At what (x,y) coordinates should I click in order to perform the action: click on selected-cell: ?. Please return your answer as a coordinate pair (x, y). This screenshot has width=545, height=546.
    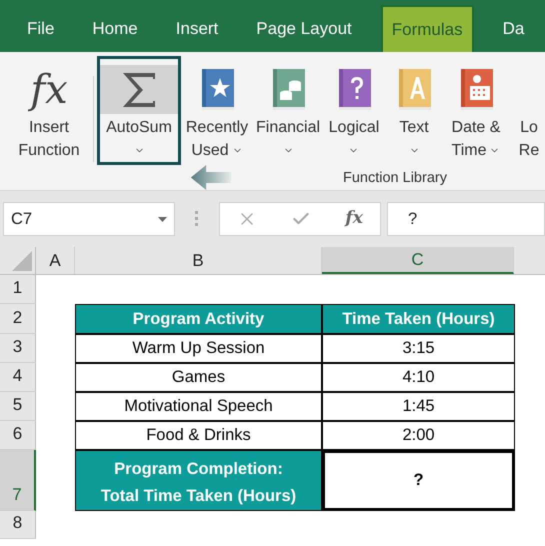
    Looking at the image, I should click on (418, 480).